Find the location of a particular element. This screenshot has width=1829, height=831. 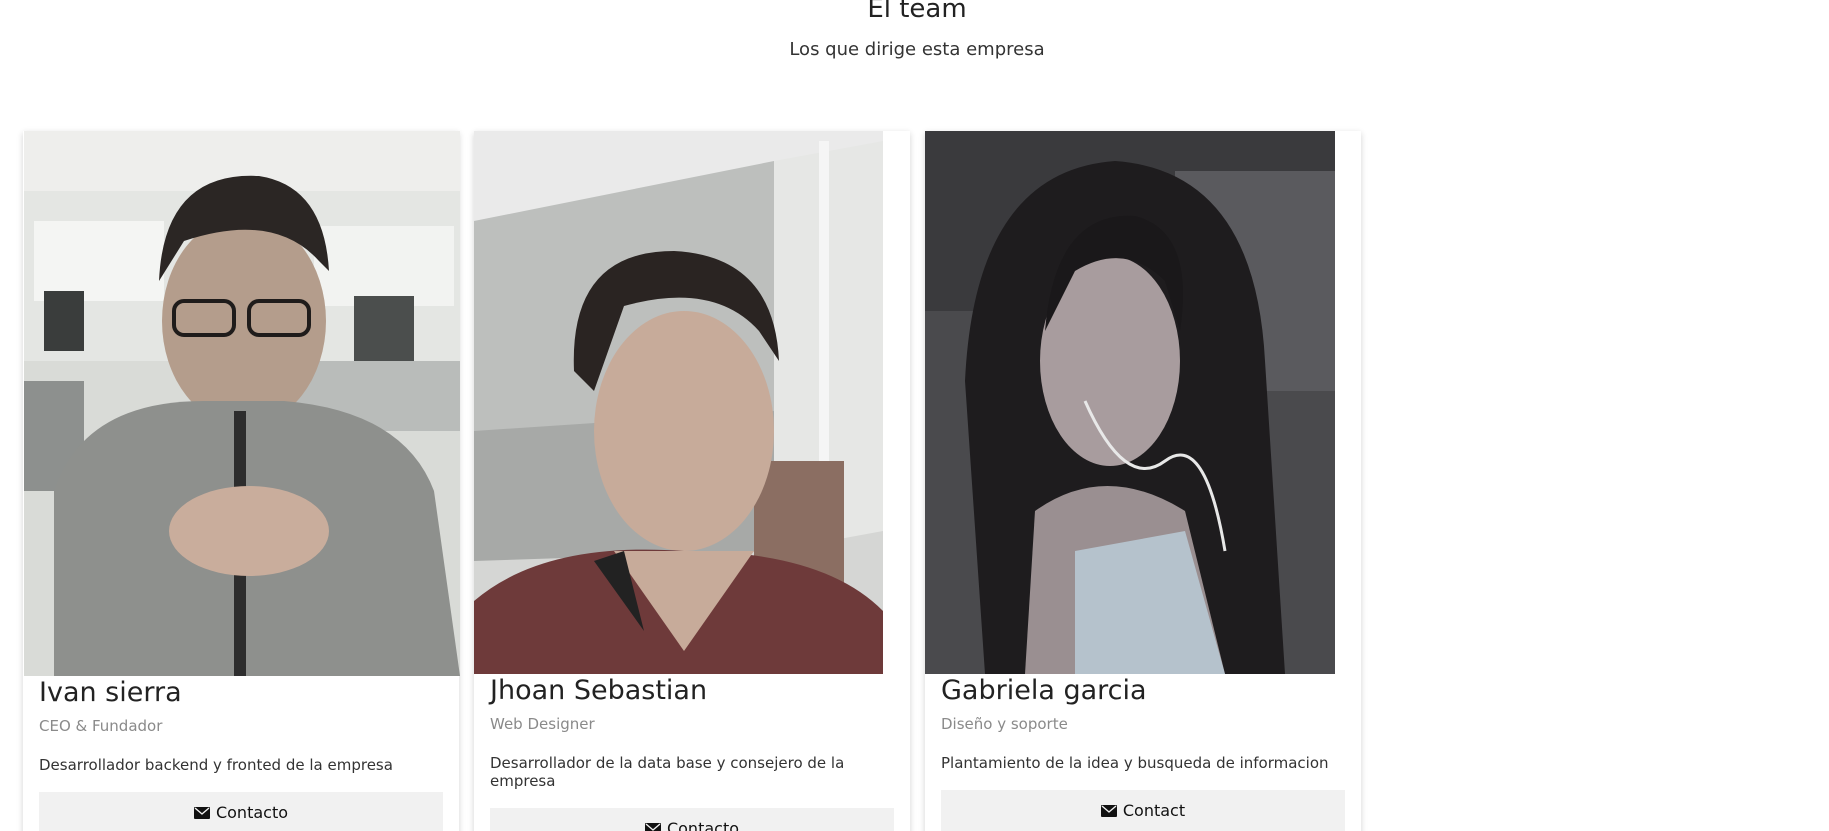

member-name: Gabriela garcia is located at coordinates (1044, 690).